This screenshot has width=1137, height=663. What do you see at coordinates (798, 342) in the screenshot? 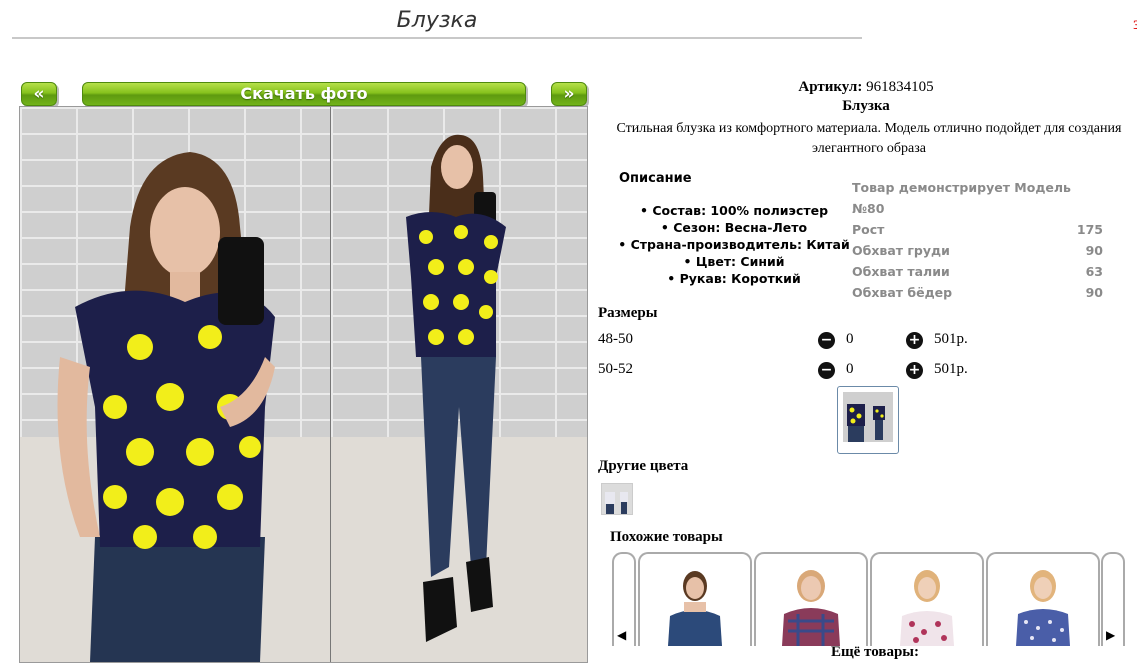
I see `size-row: 48-50 − 0 + 501р.` at bounding box center [798, 342].